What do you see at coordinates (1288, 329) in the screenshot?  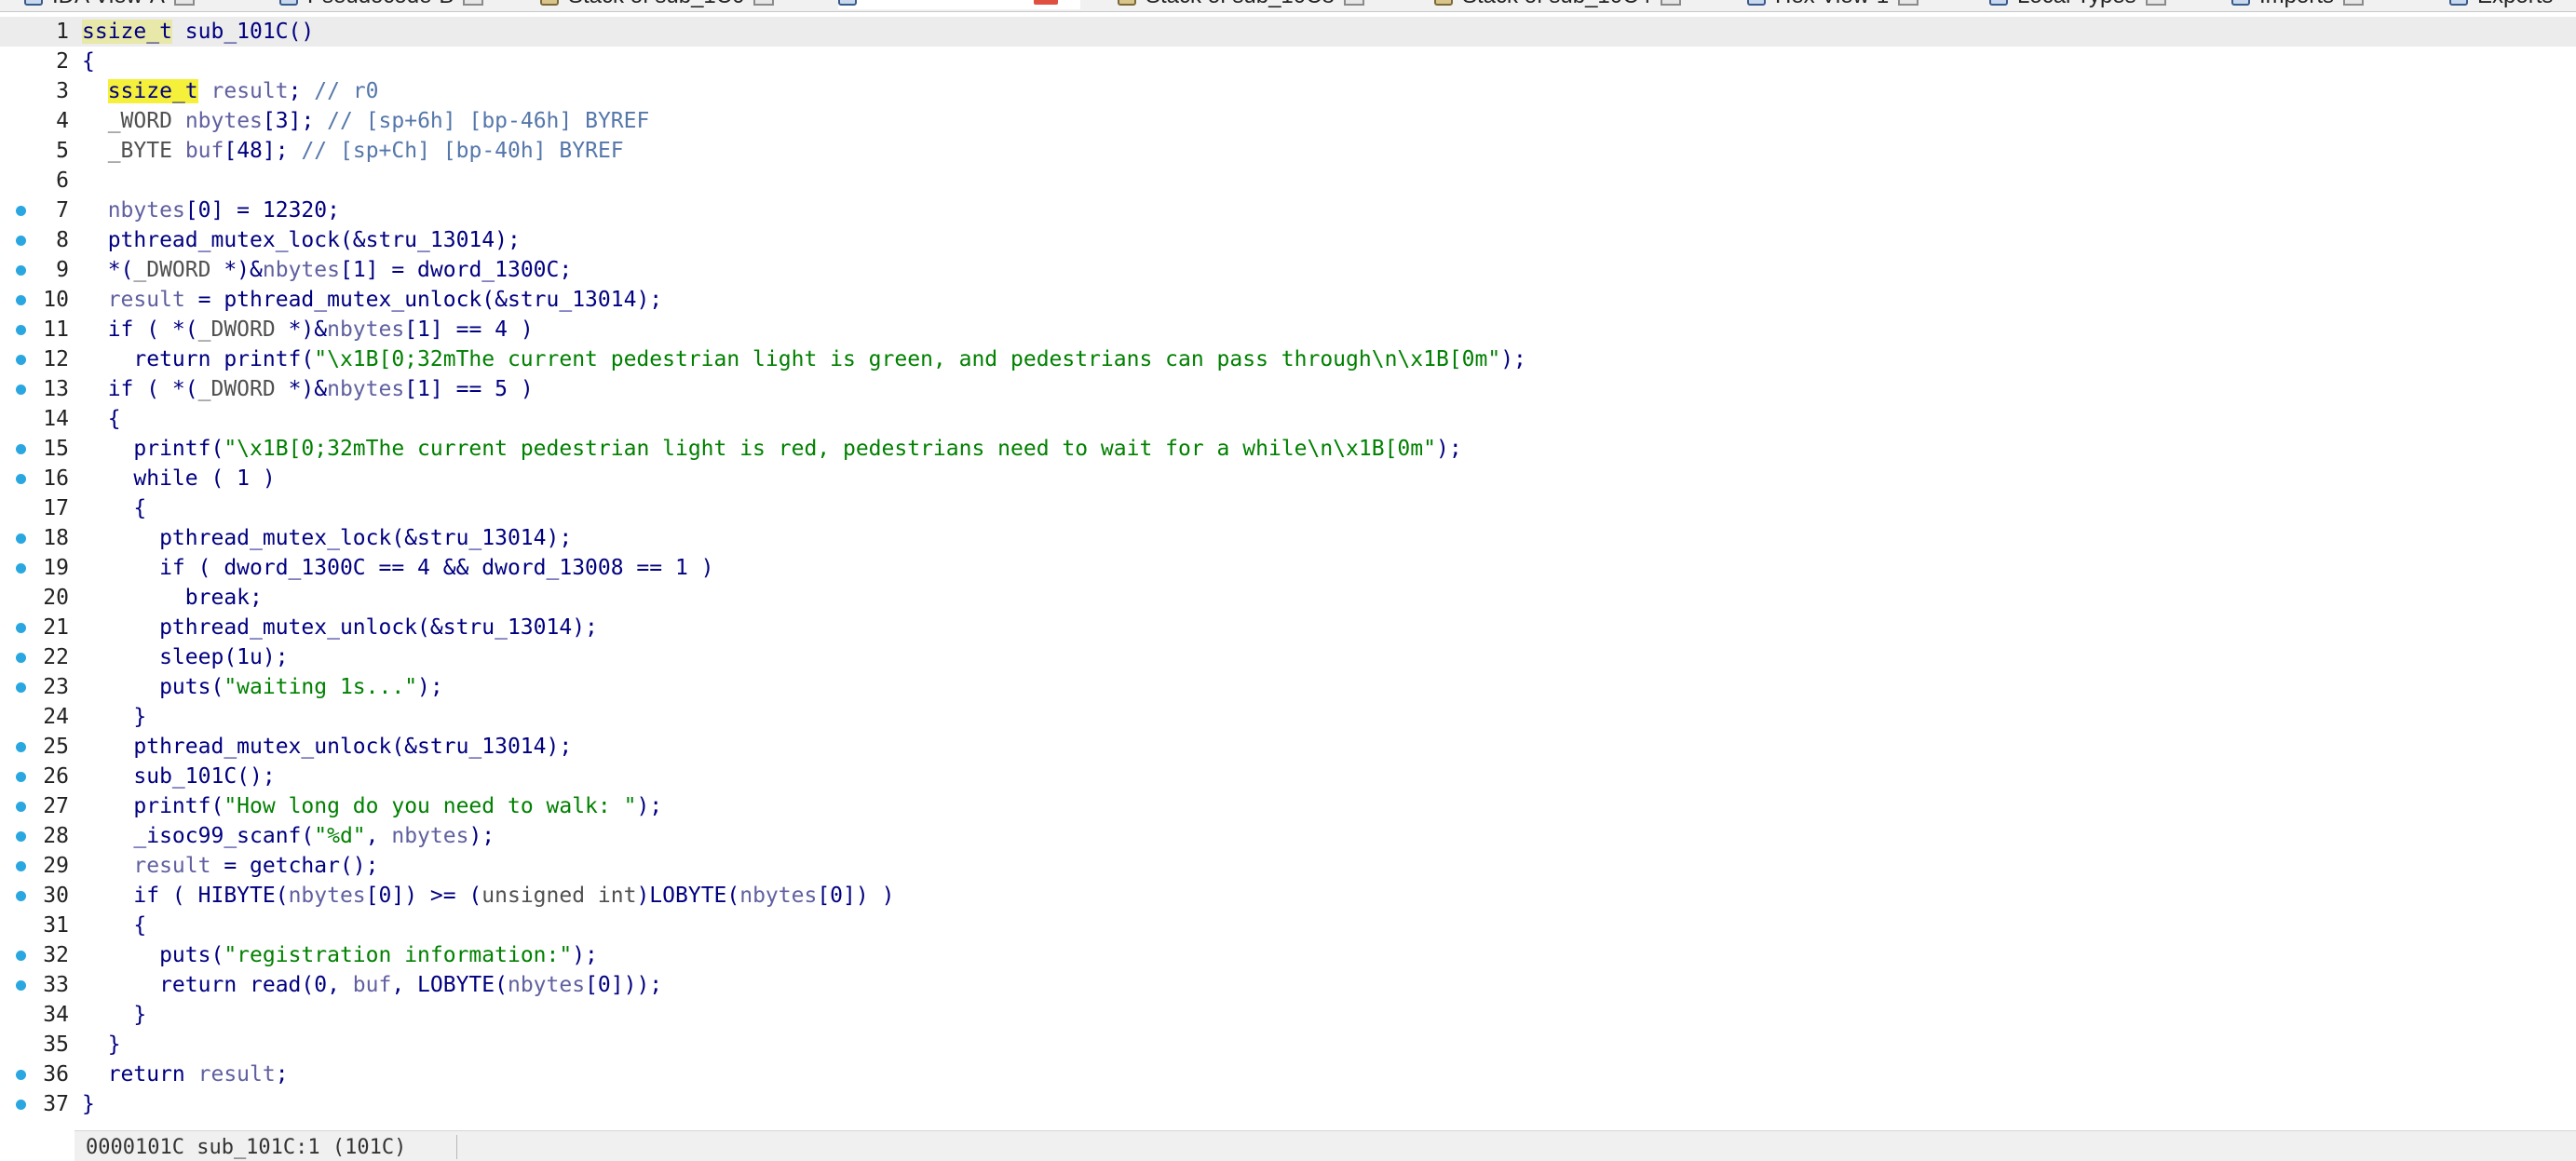 I see `code-line: 11 if ( *(_DWORD *)&nbytes[1] == 4 )` at bounding box center [1288, 329].